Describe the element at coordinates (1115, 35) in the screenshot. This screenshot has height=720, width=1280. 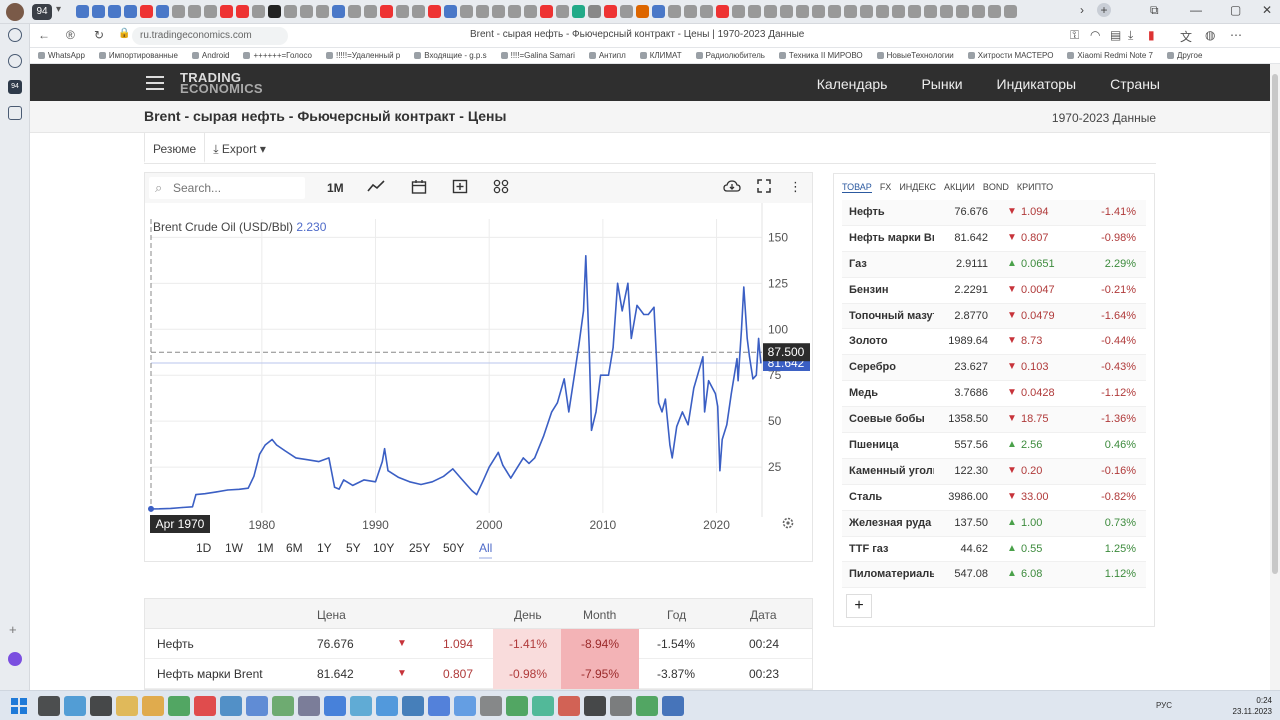
I see `page-icon: ▤` at that location.